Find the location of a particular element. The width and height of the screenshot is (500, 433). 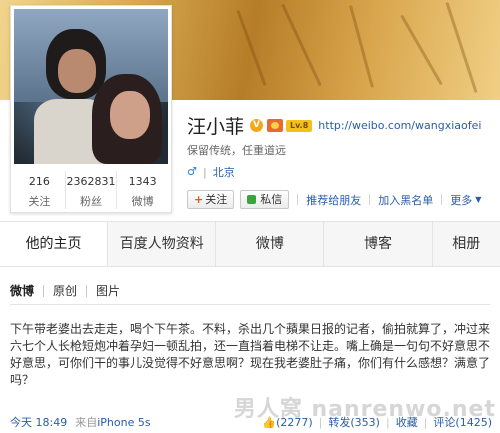

feed-filter: 微博 原创 图片 is located at coordinates (65, 290).